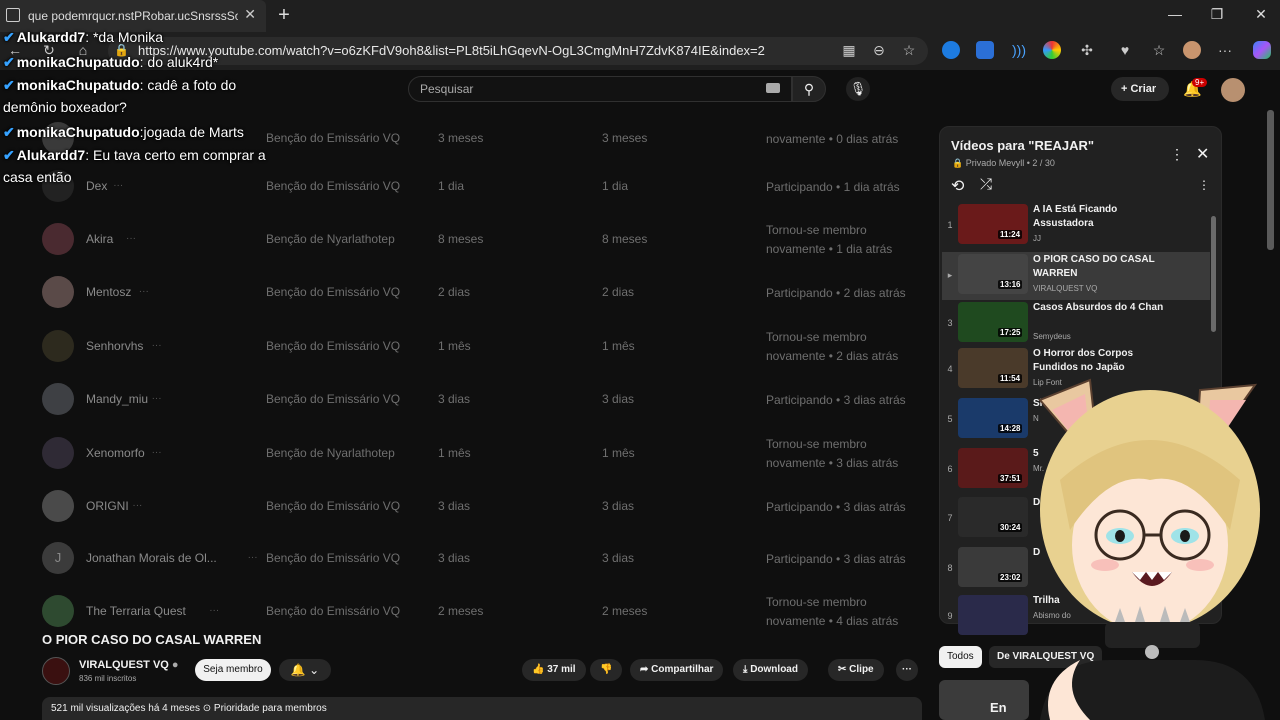 The width and height of the screenshot is (1280, 720). What do you see at coordinates (950, 616) in the screenshot?
I see `playlist-item-number: 9` at bounding box center [950, 616].